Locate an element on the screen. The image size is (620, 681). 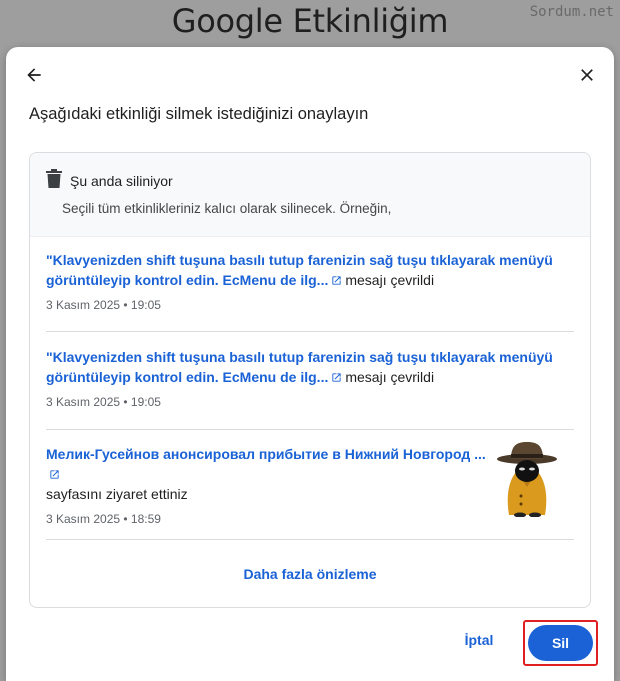
trash-icon is located at coordinates (54, 178).